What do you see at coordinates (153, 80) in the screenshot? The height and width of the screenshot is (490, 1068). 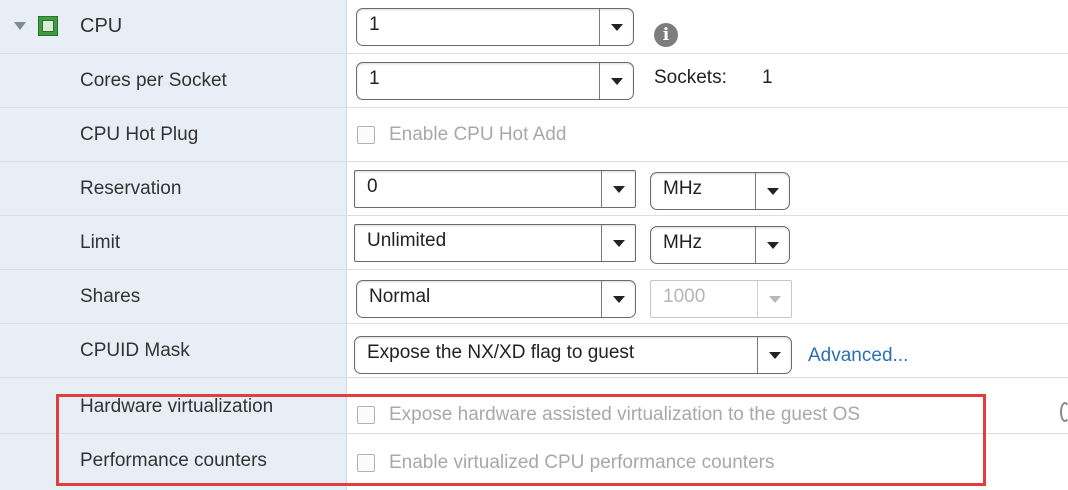 I see `cores-per-socket-label: Cores per Socket` at bounding box center [153, 80].